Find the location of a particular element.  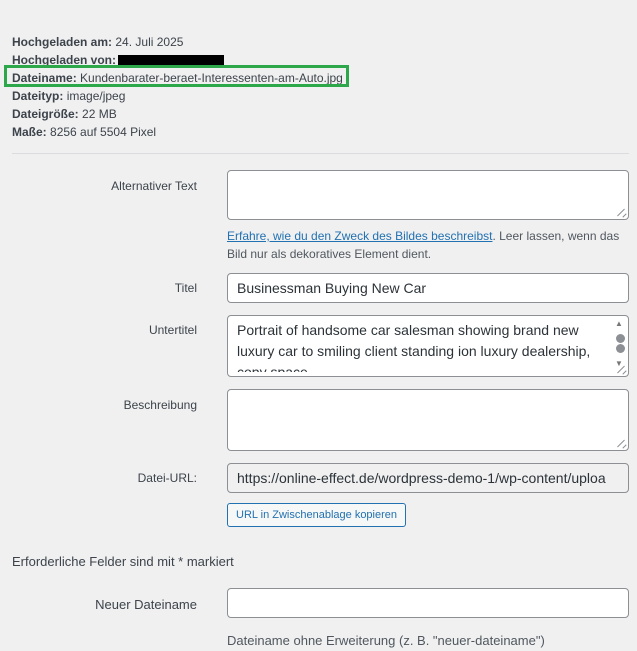

file-url-label: Datei-URL: is located at coordinates (167, 478).